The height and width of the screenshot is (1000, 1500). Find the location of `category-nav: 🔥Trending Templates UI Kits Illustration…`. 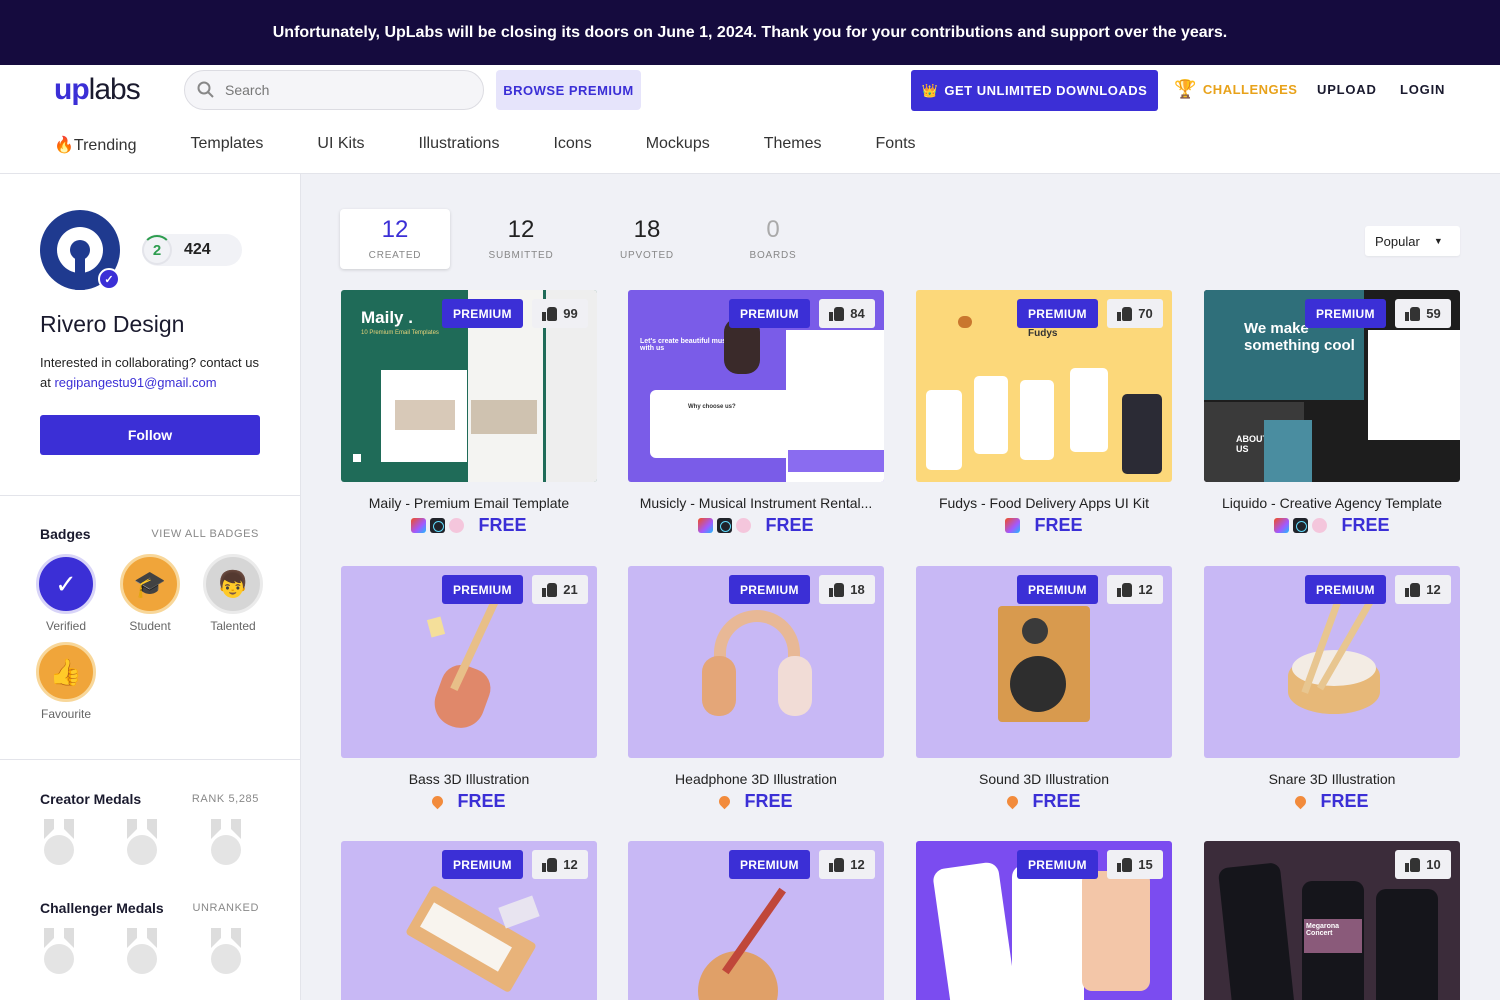

category-nav: 🔥Trending Templates UI Kits Illustration… is located at coordinates (512, 145).